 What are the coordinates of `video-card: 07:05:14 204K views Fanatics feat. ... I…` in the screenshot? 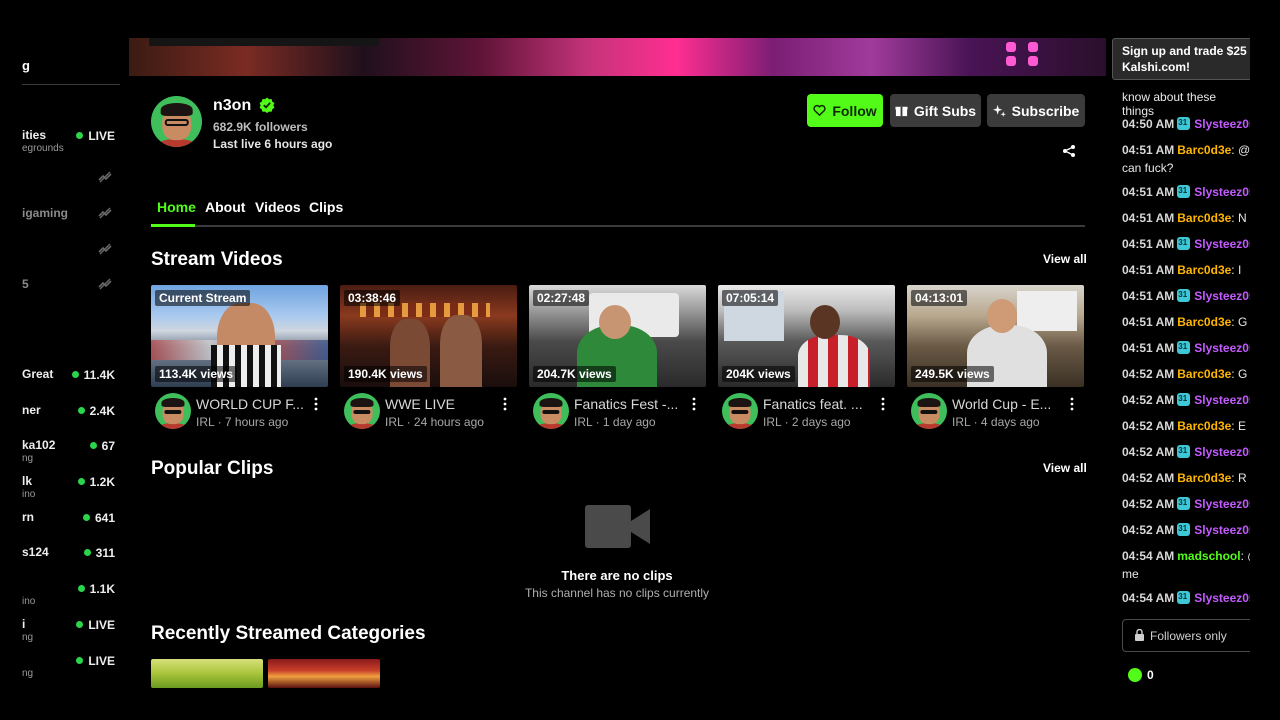 It's located at (806, 360).